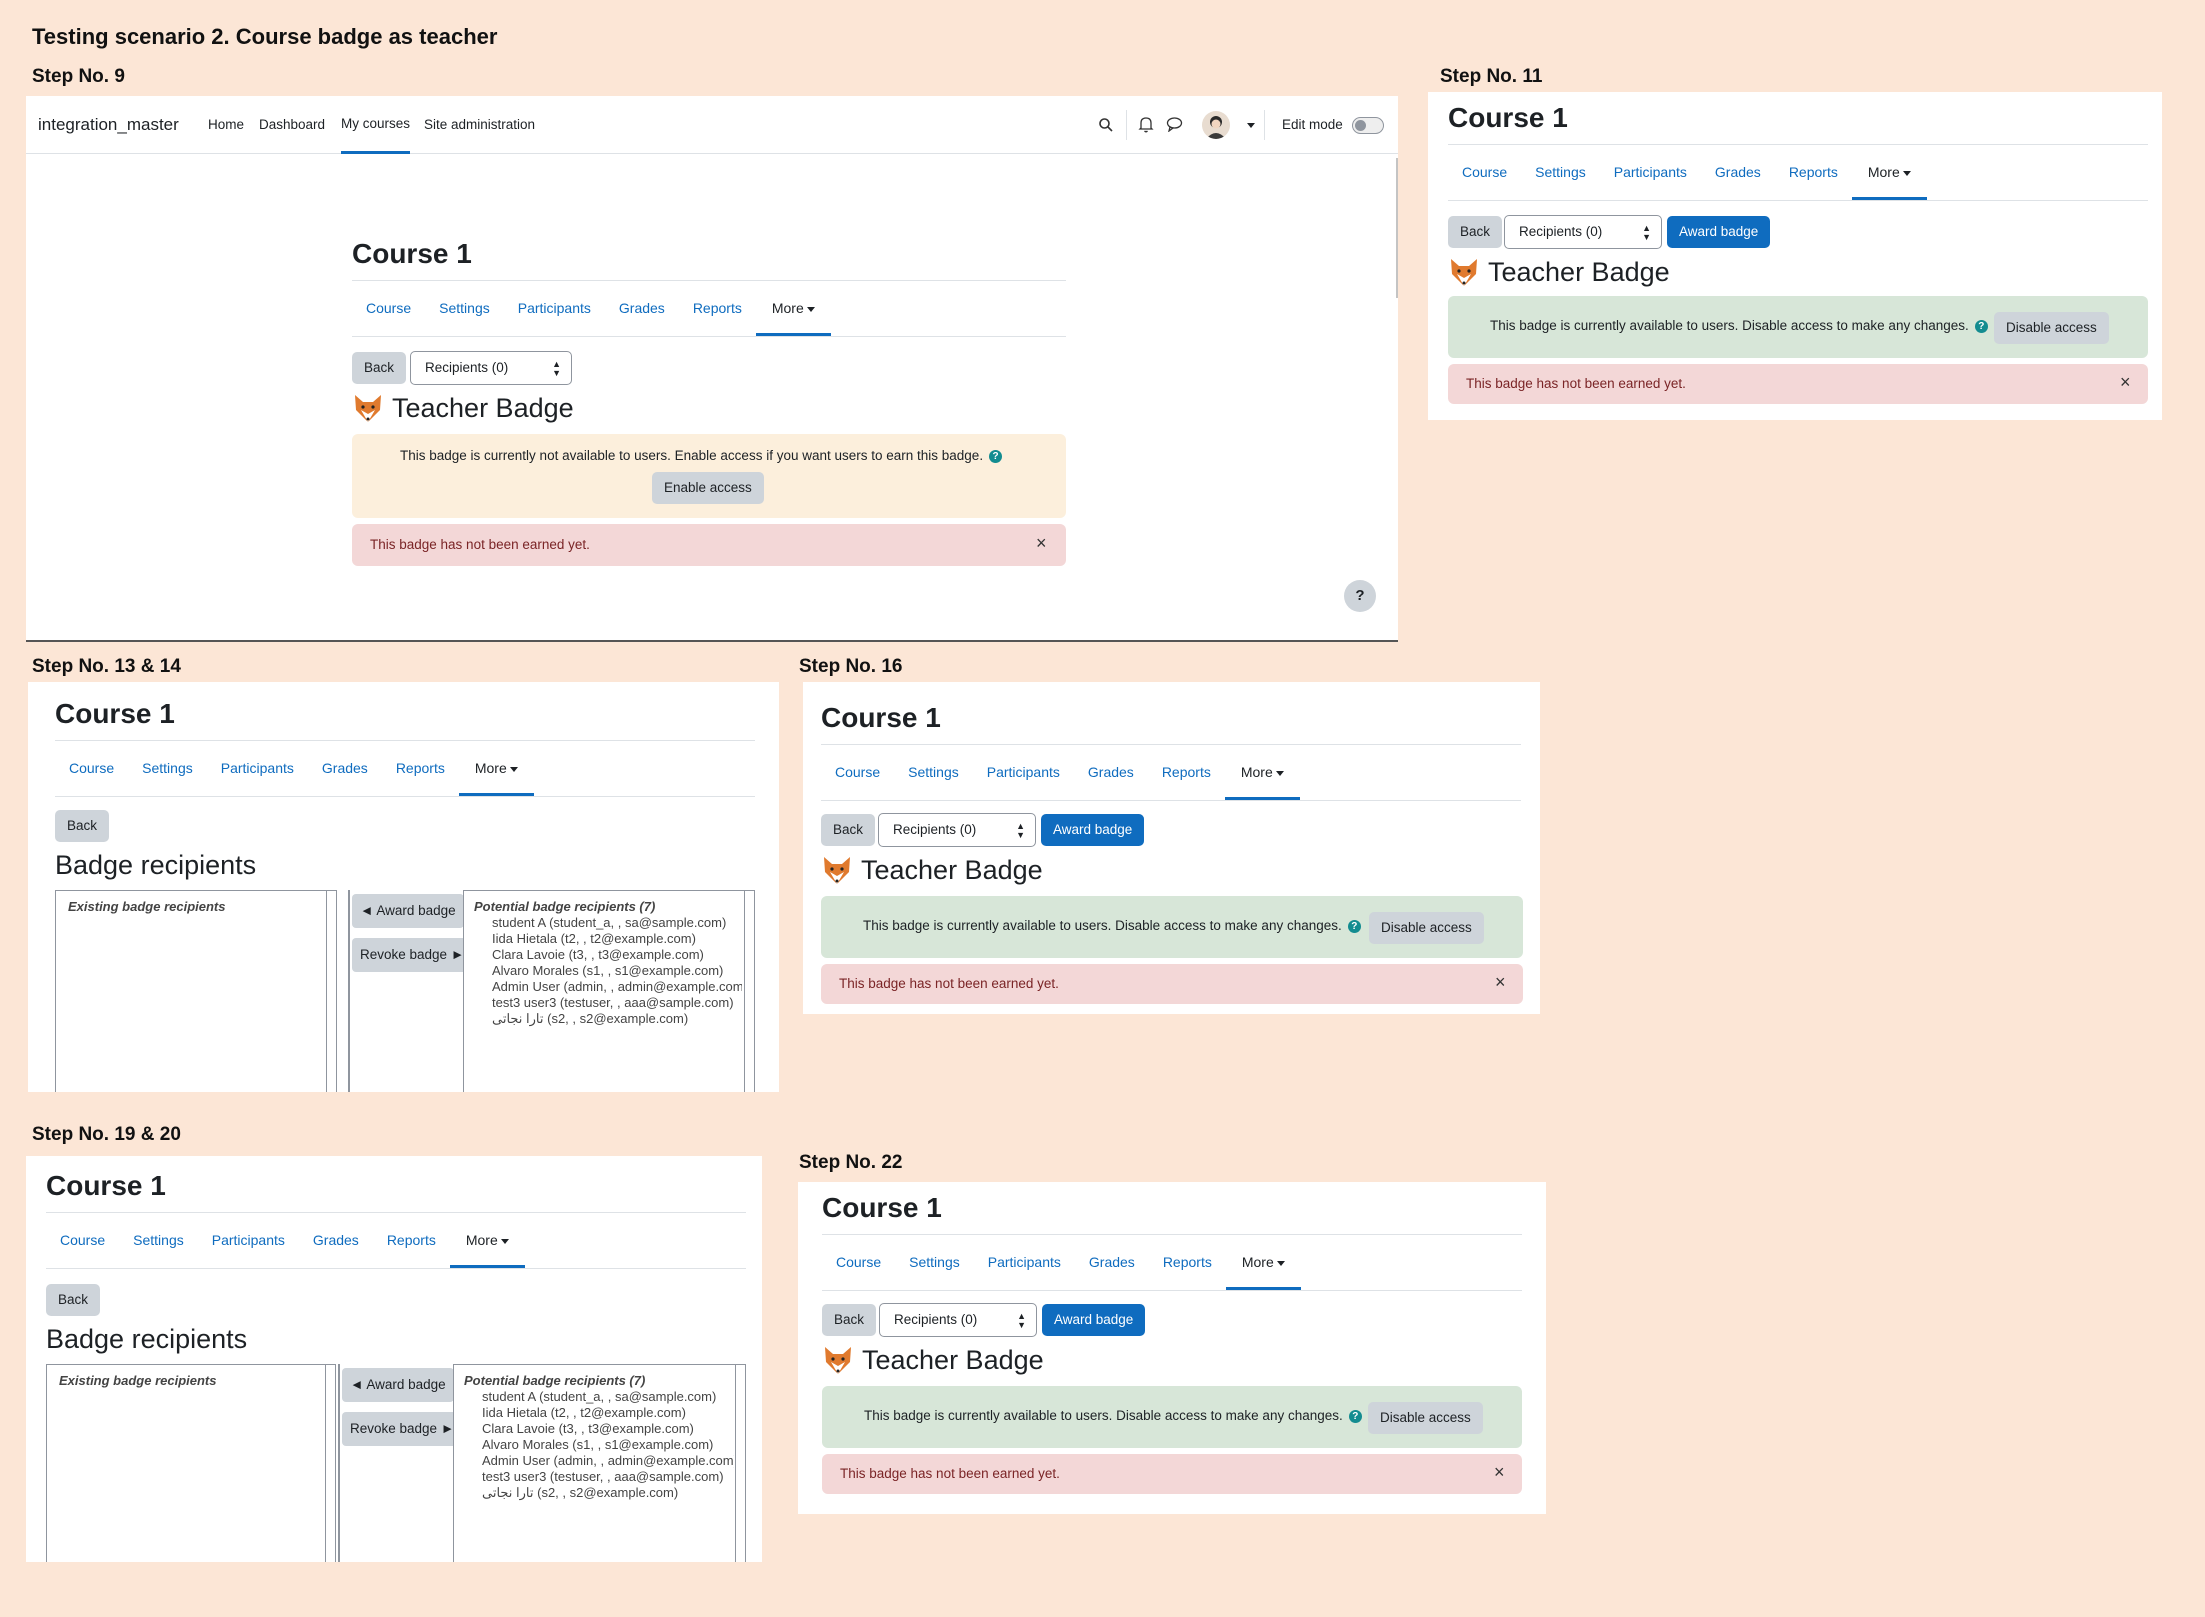 The image size is (2205, 1617). Describe the element at coordinates (108, 125) in the screenshot. I see `site-name-link: integration_master` at that location.